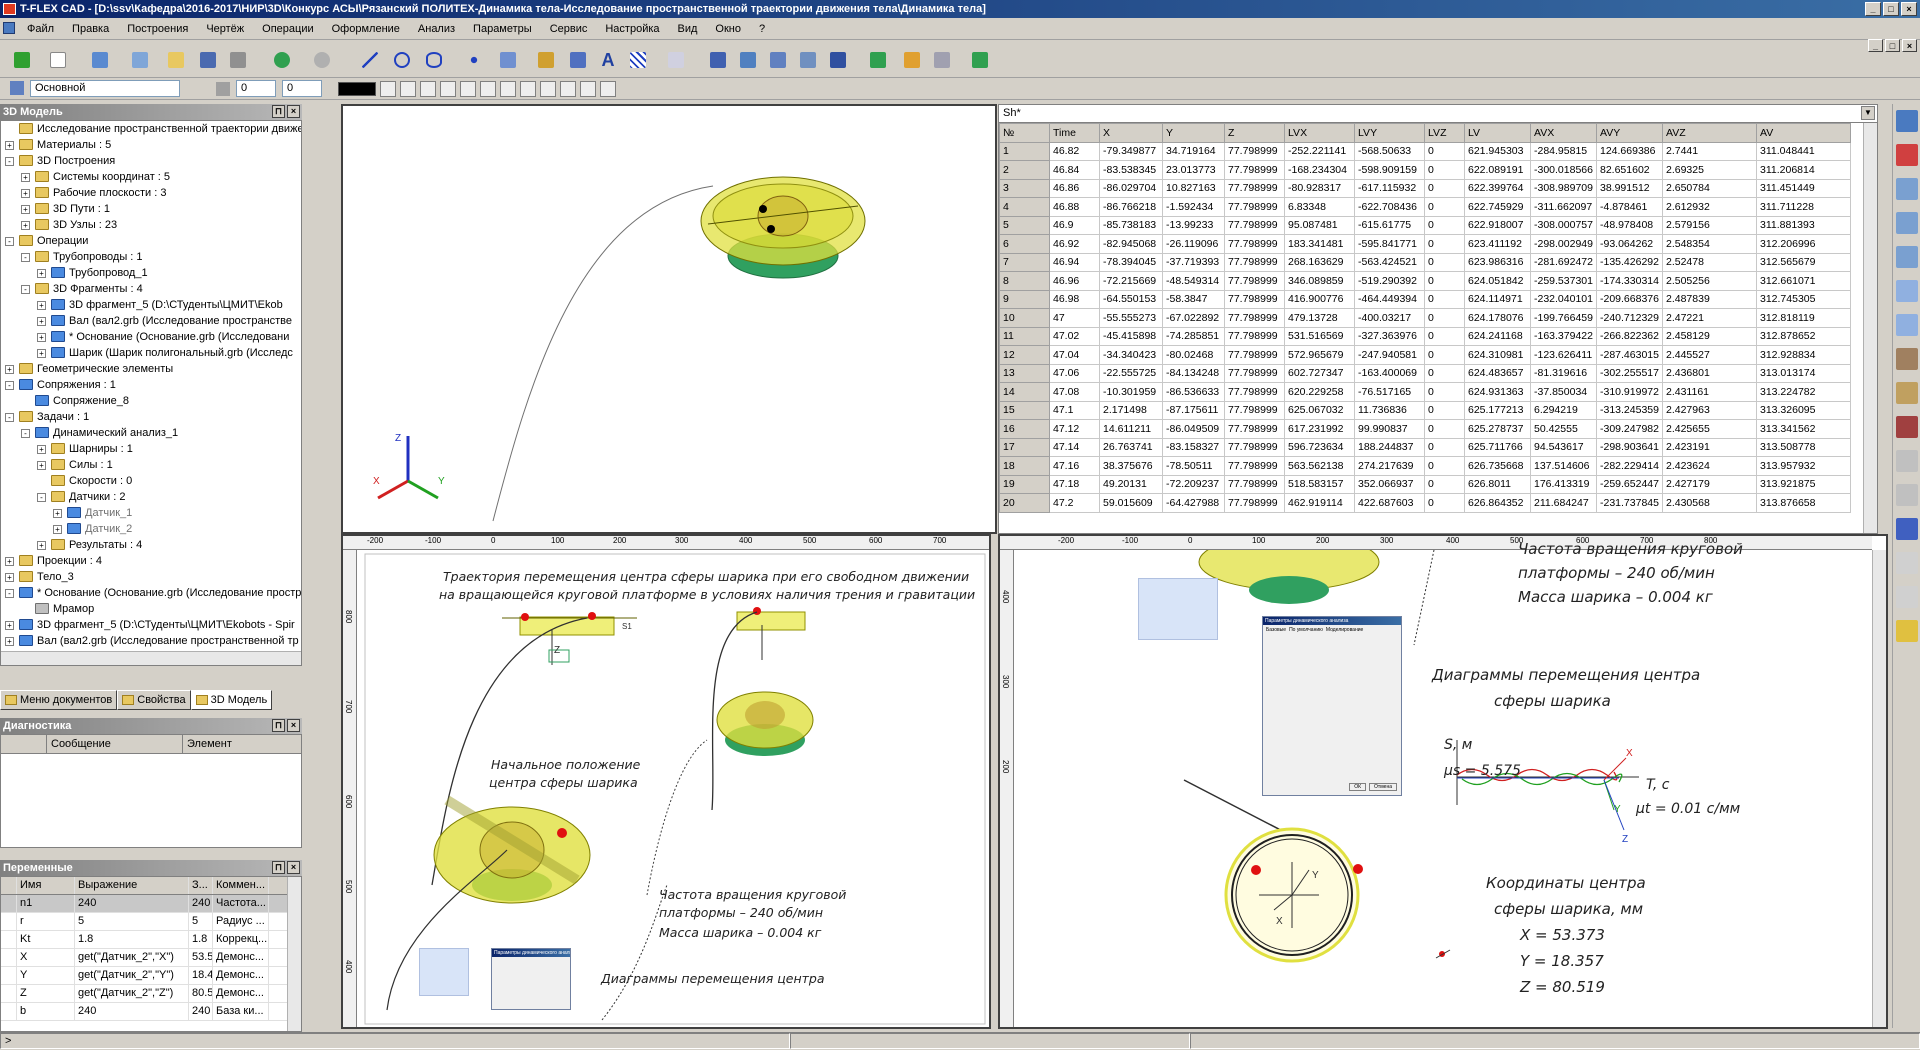  I want to click on check-icon, so click(980, 60).